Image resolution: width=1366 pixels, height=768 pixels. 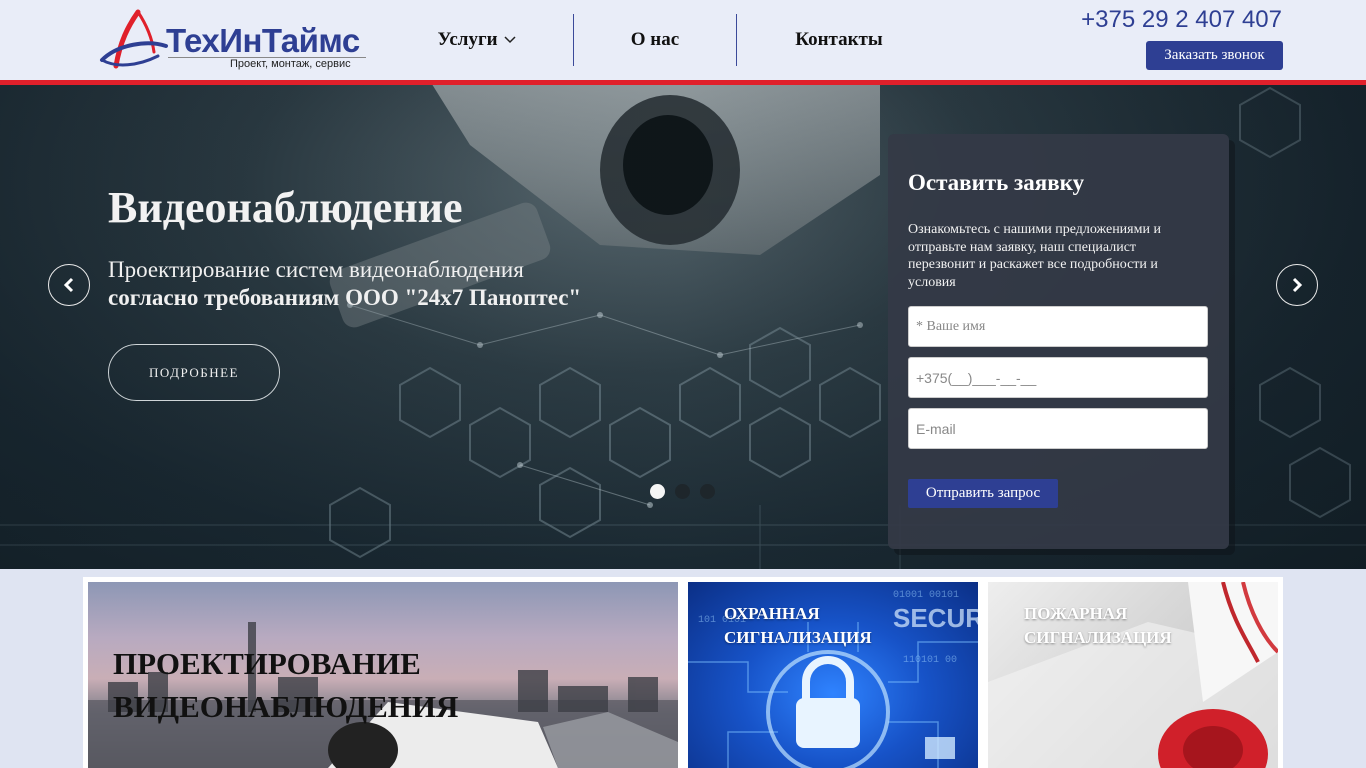 I want to click on tile-title: ПРОЕКТИРОВАНИЕ ВИДЕОНАБЛЮДЕНИЯ, so click(x=286, y=685).